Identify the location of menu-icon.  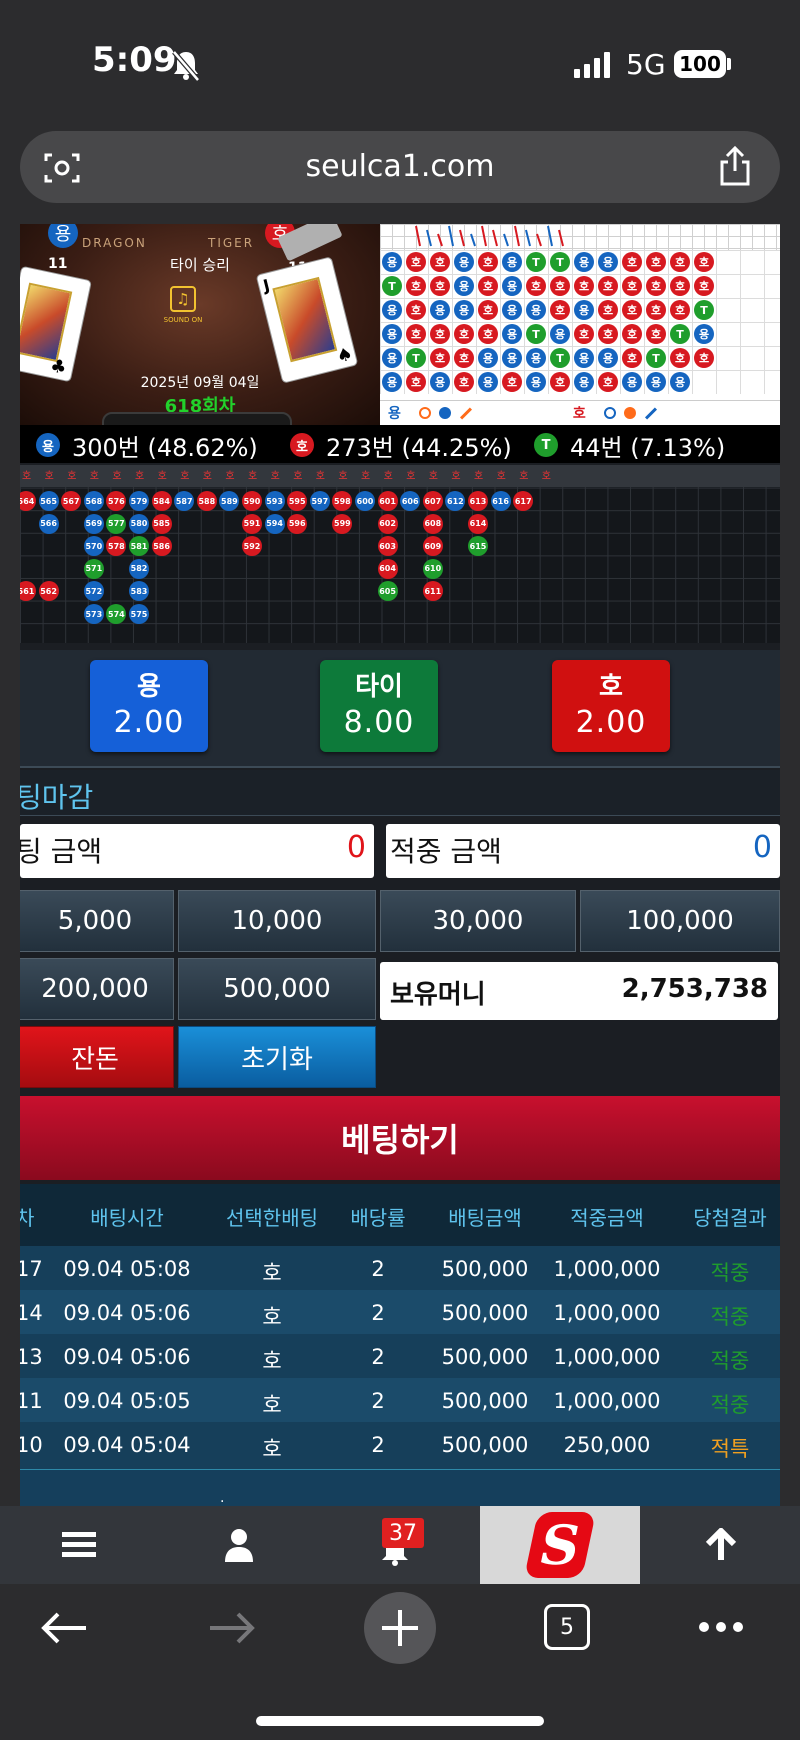
(79, 1545).